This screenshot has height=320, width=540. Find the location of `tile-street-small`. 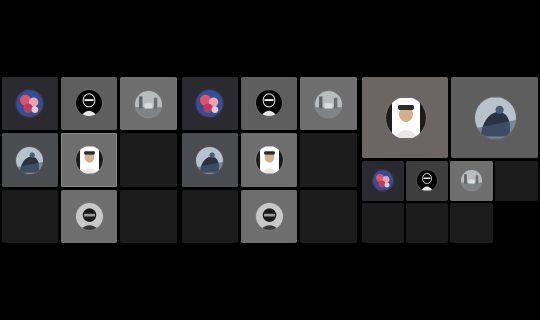

tile-street-small is located at coordinates (471, 181).